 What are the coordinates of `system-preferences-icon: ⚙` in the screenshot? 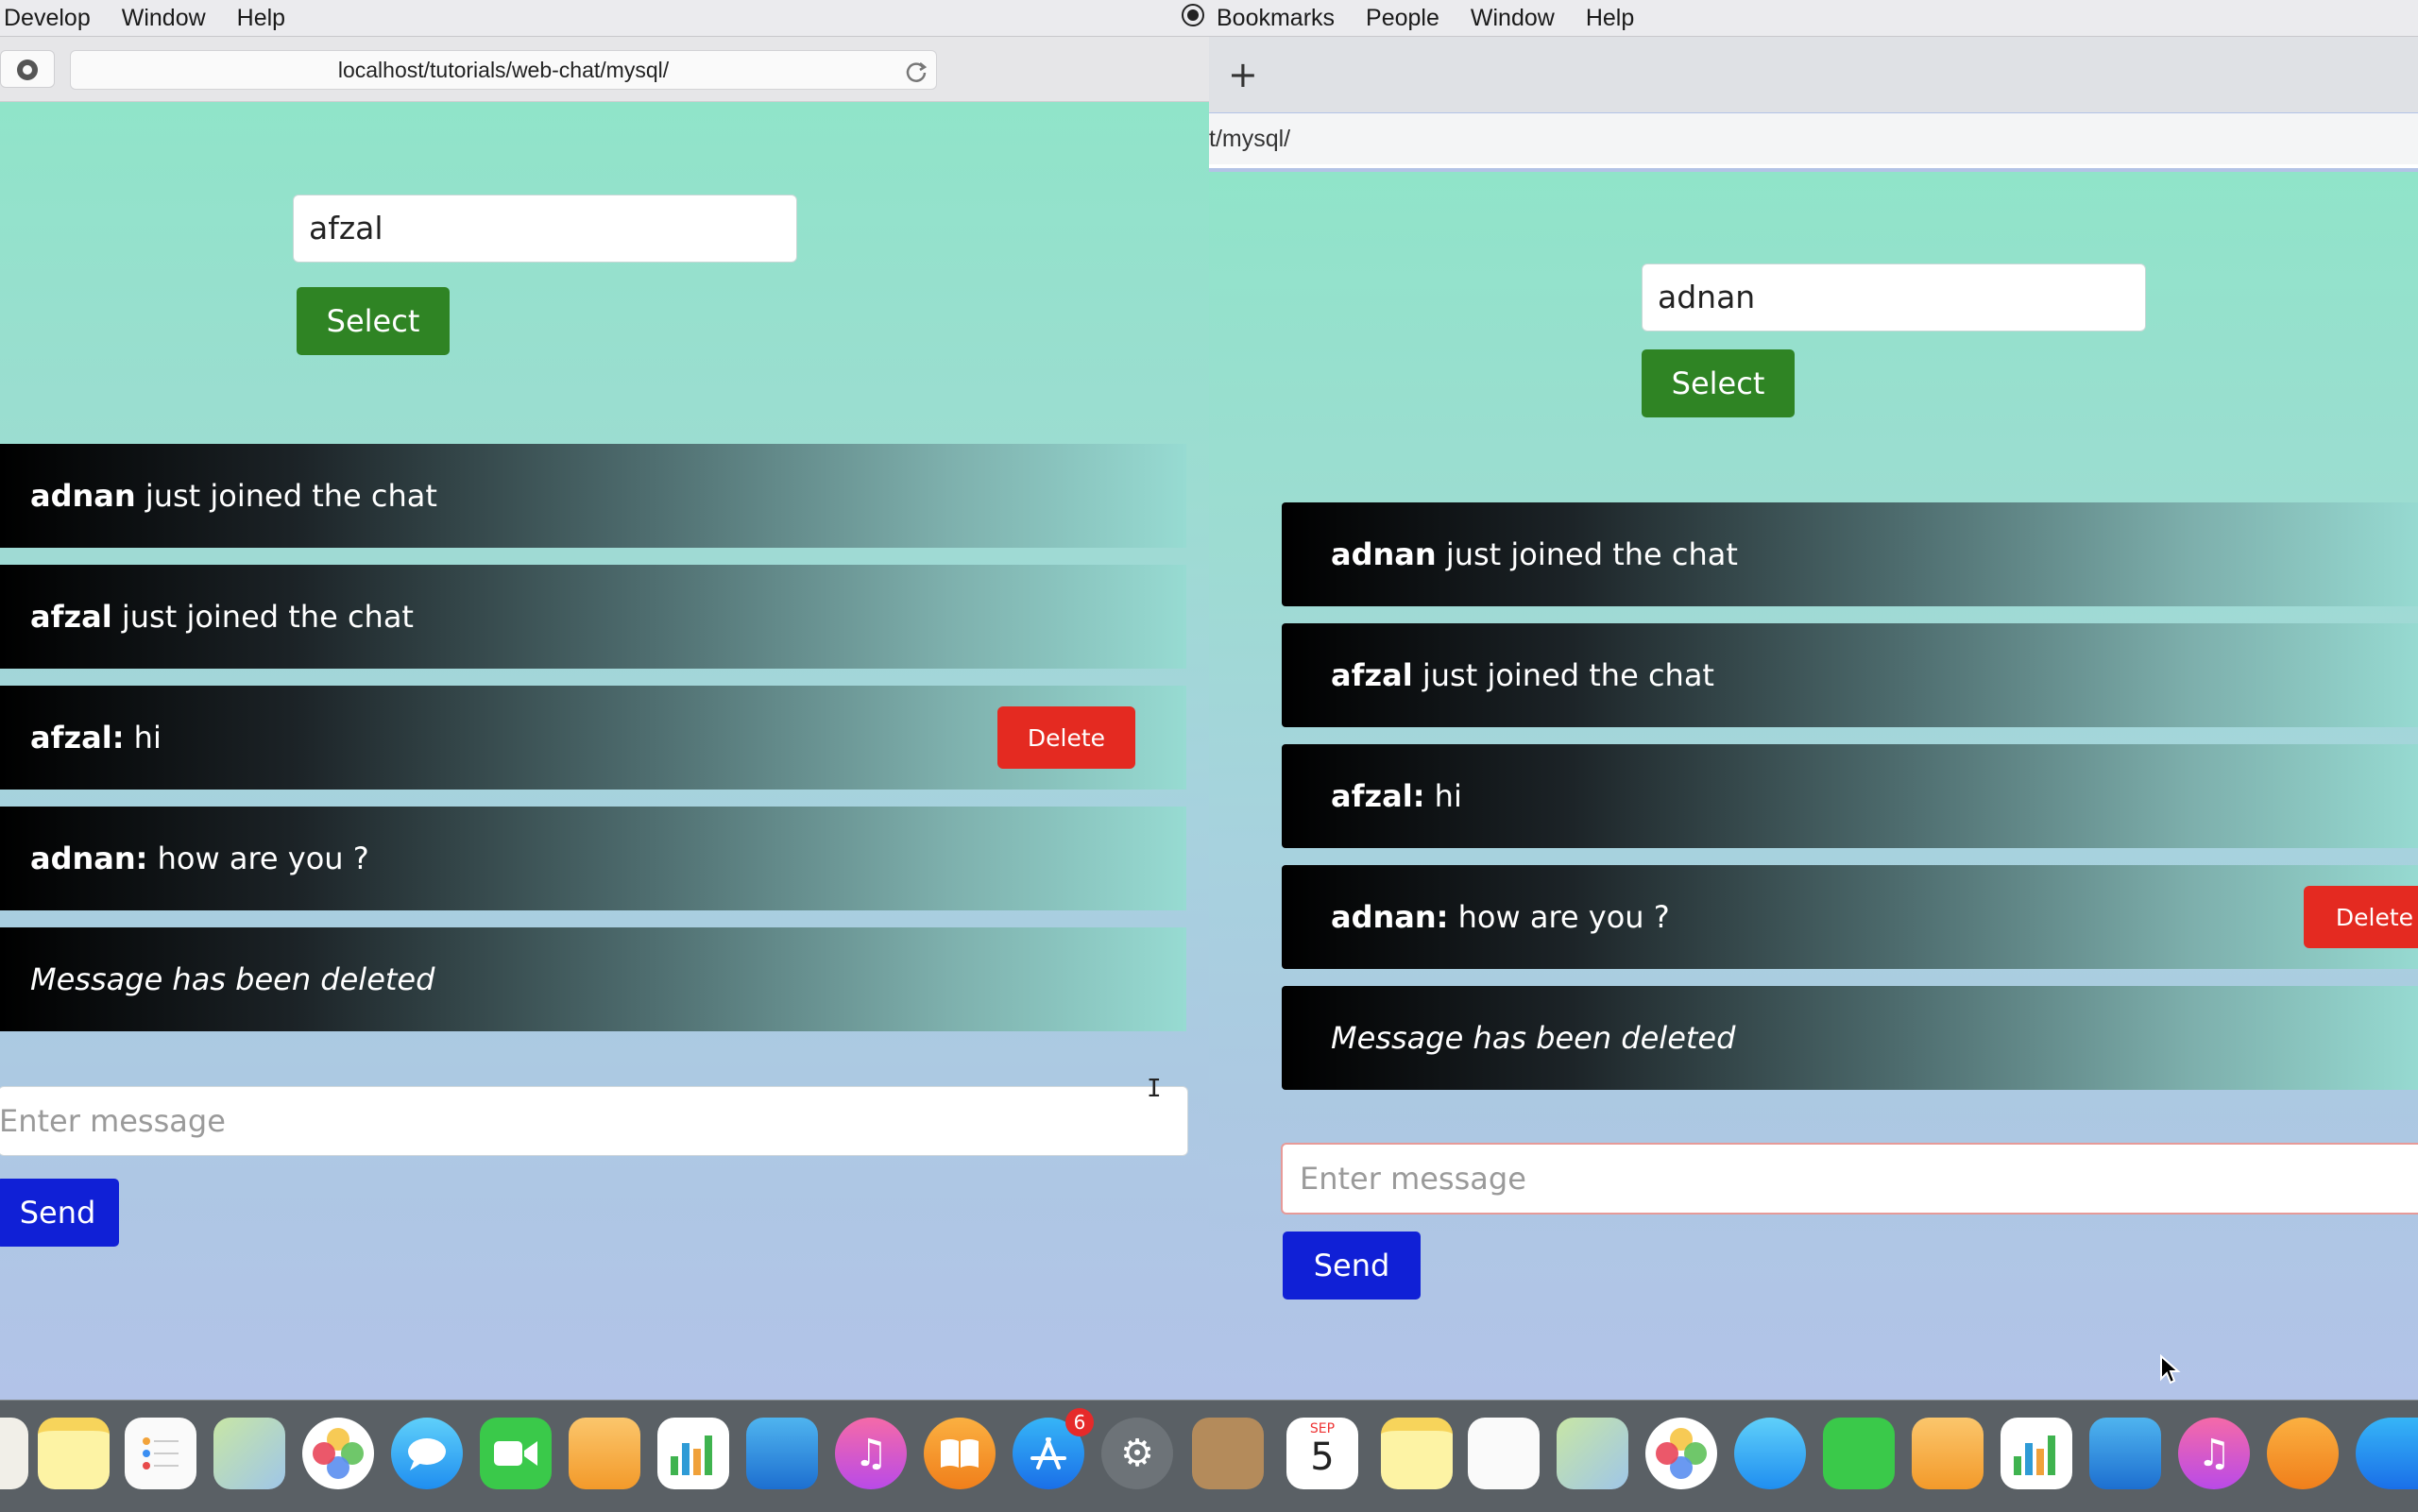 It's located at (1137, 1453).